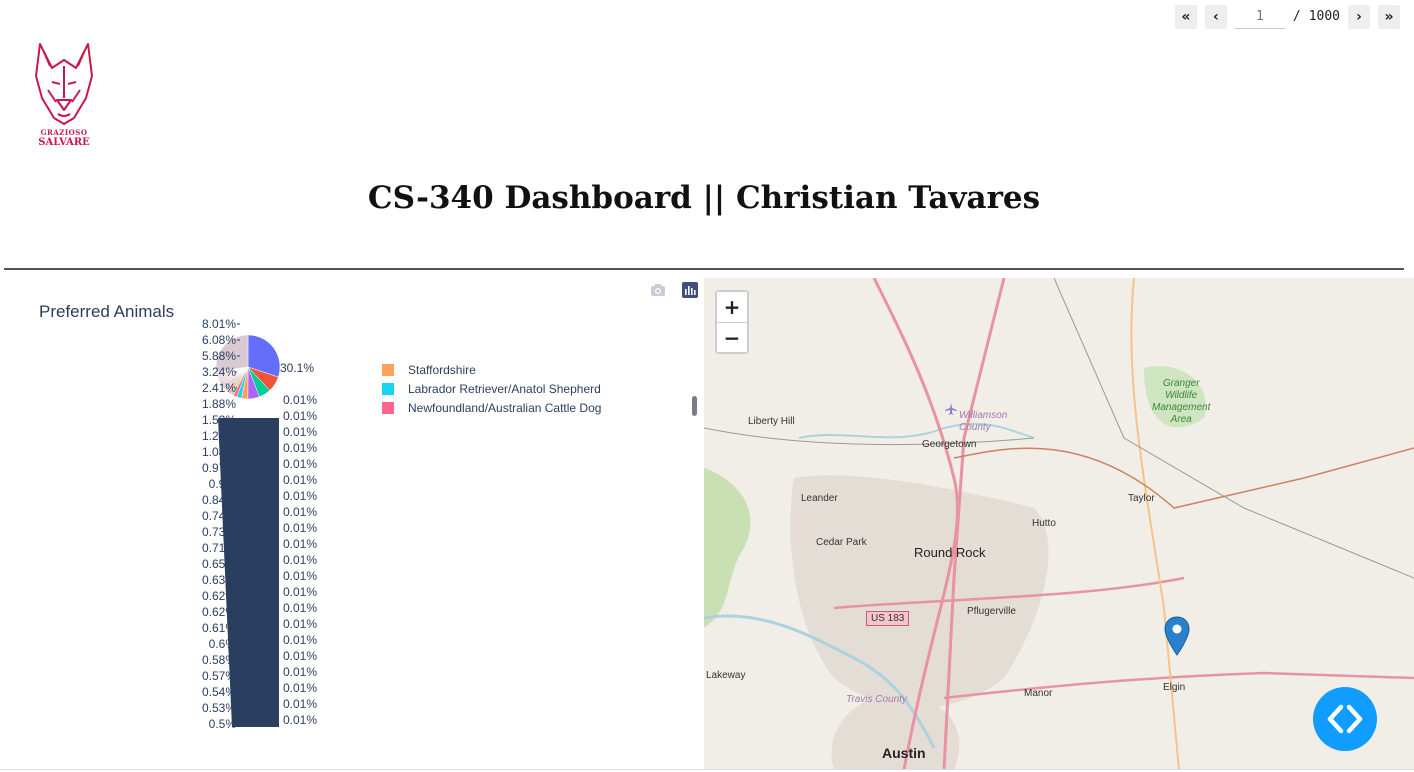 This screenshot has width=1414, height=772. What do you see at coordinates (951, 409) in the screenshot?
I see `airport-icon` at bounding box center [951, 409].